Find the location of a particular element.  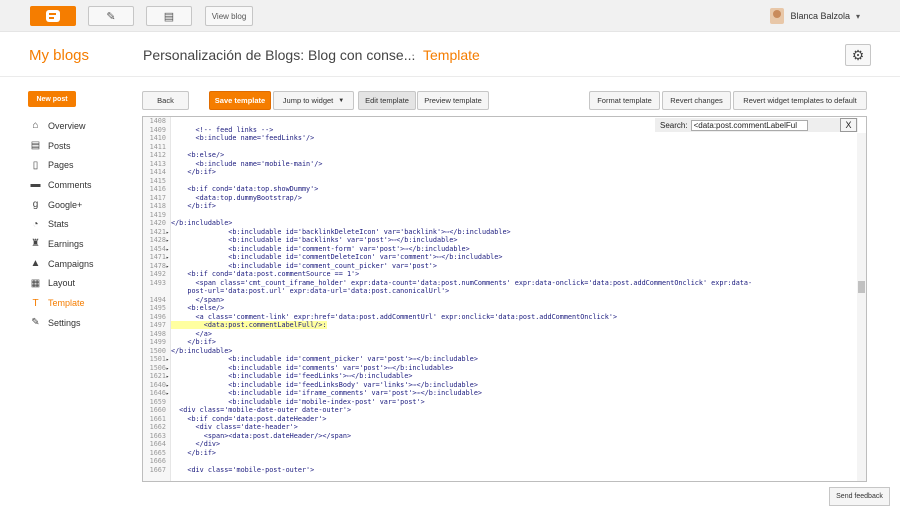

send-feedback-button: Send feedback is located at coordinates (859, 496).